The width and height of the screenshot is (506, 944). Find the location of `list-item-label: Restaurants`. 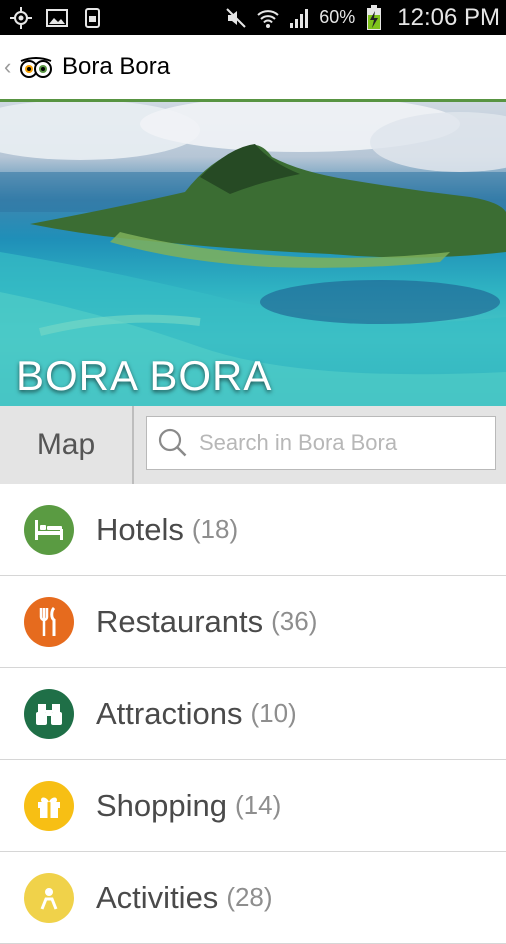

list-item-label: Restaurants is located at coordinates (180, 621).